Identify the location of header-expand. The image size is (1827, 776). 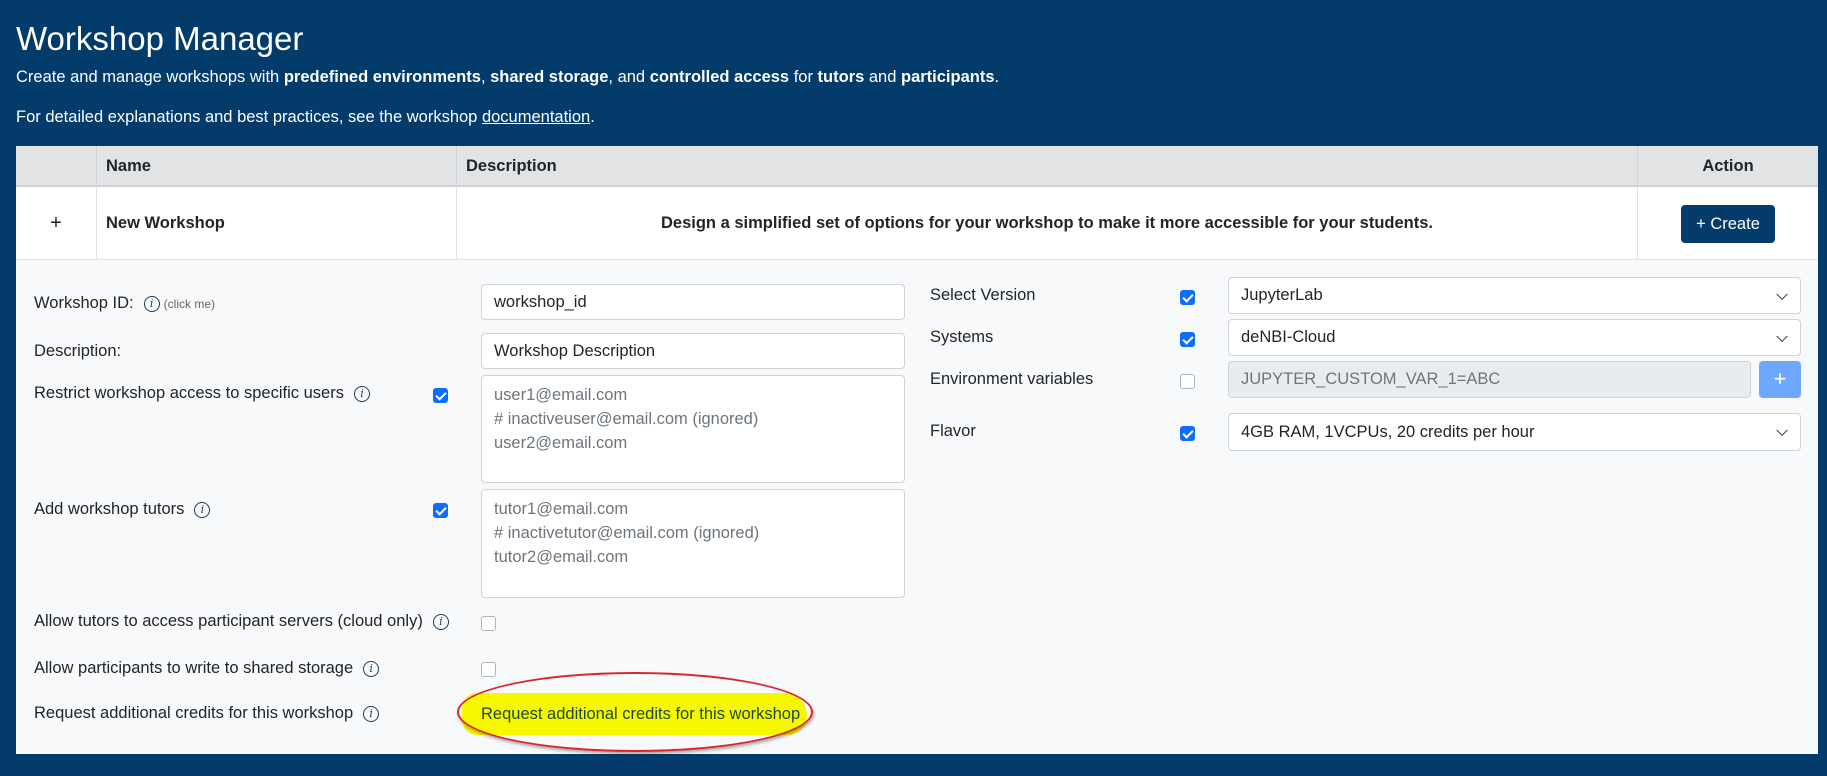
(56, 166).